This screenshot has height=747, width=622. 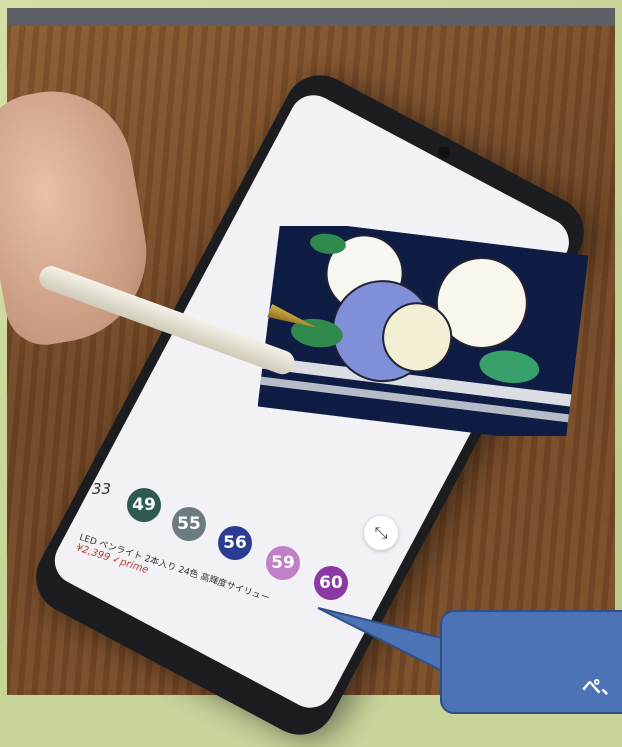 I want to click on palette-swatch-49: 49, so click(x=144, y=505).